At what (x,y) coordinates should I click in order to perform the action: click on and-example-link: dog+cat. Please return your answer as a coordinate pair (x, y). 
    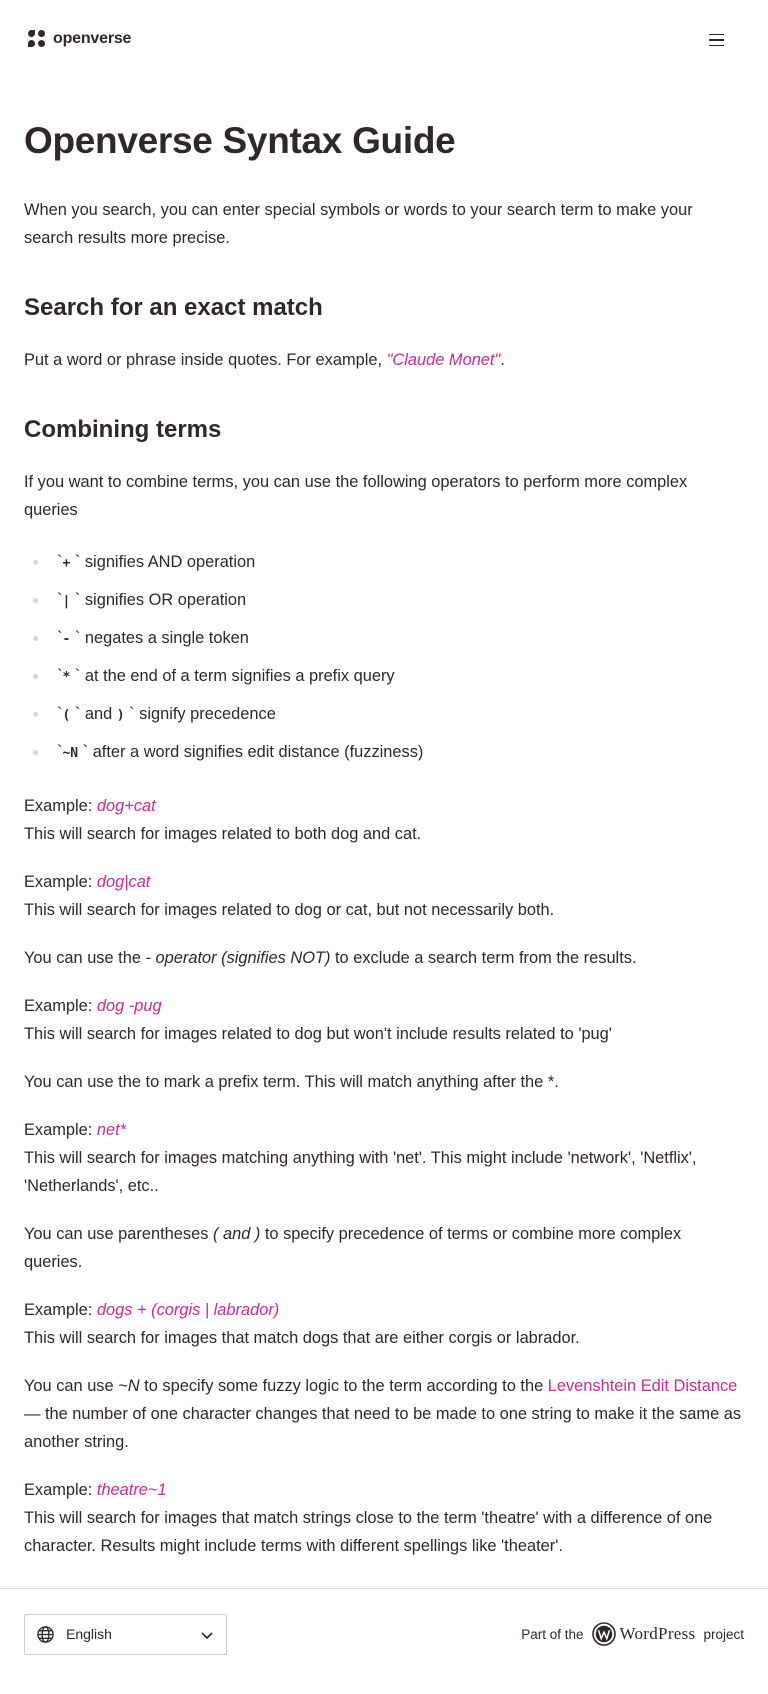
    Looking at the image, I should click on (126, 806).